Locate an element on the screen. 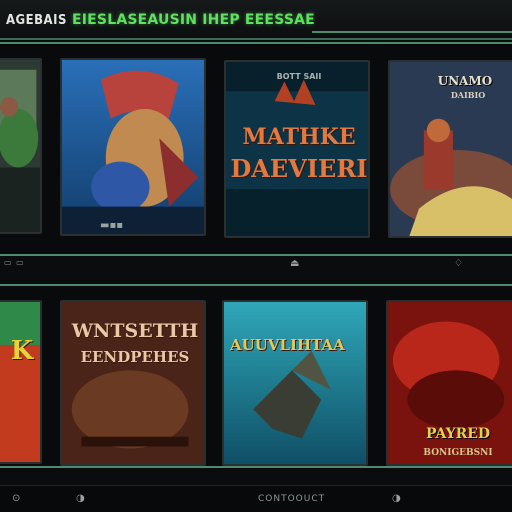 This screenshot has width=512, height=512. row-1-meta-left: ▭ ▭ is located at coordinates (14, 262).